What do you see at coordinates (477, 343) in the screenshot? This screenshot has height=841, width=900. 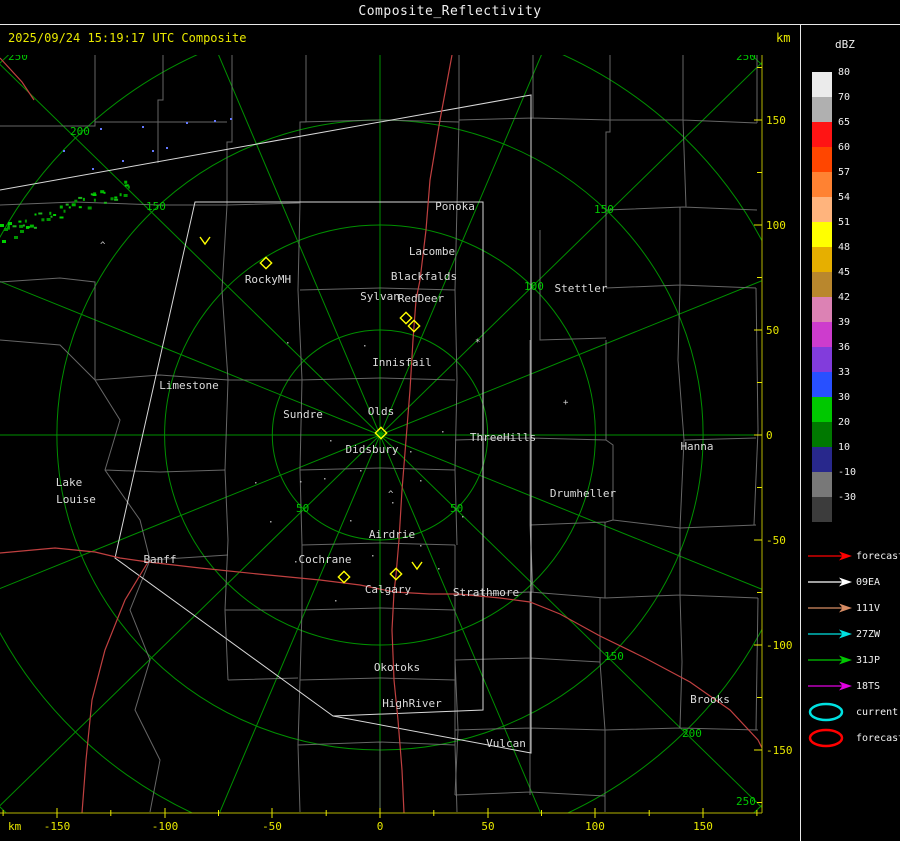 I see `echo-glyph: *` at bounding box center [477, 343].